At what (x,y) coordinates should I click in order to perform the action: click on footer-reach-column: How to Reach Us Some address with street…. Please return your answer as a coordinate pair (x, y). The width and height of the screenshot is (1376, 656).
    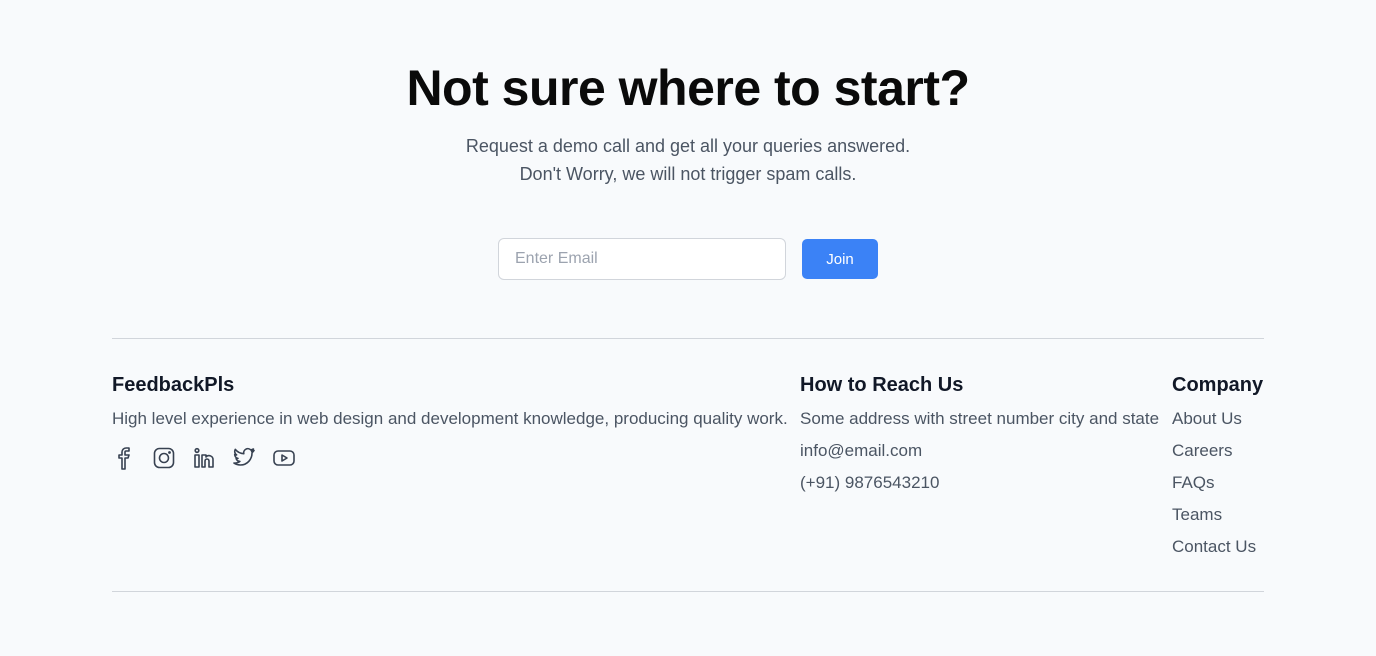
    Looking at the image, I should click on (979, 433).